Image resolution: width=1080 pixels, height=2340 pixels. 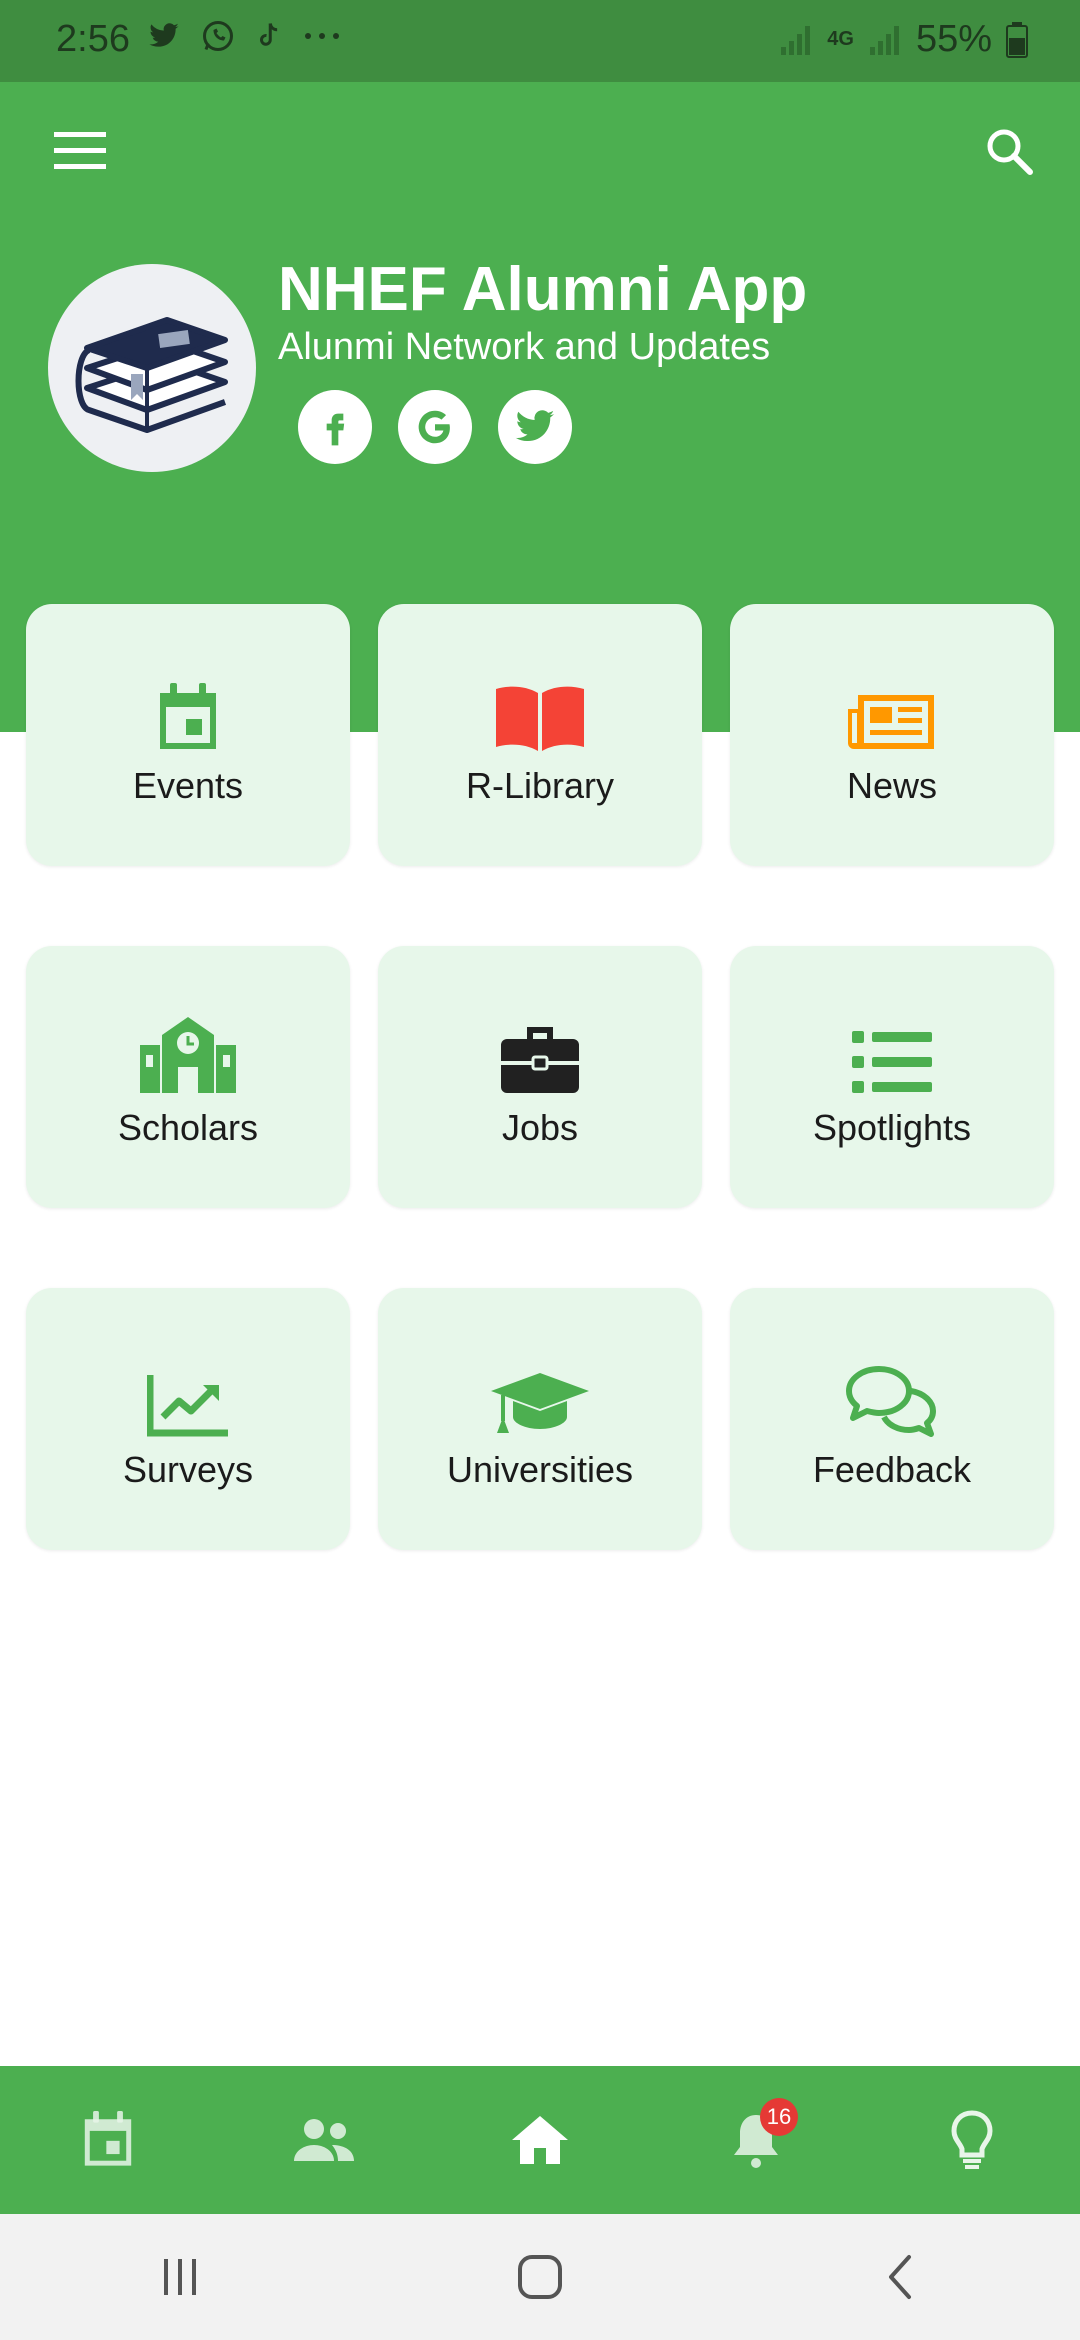 I want to click on bottom-nav: 16, so click(x=540, y=2140).